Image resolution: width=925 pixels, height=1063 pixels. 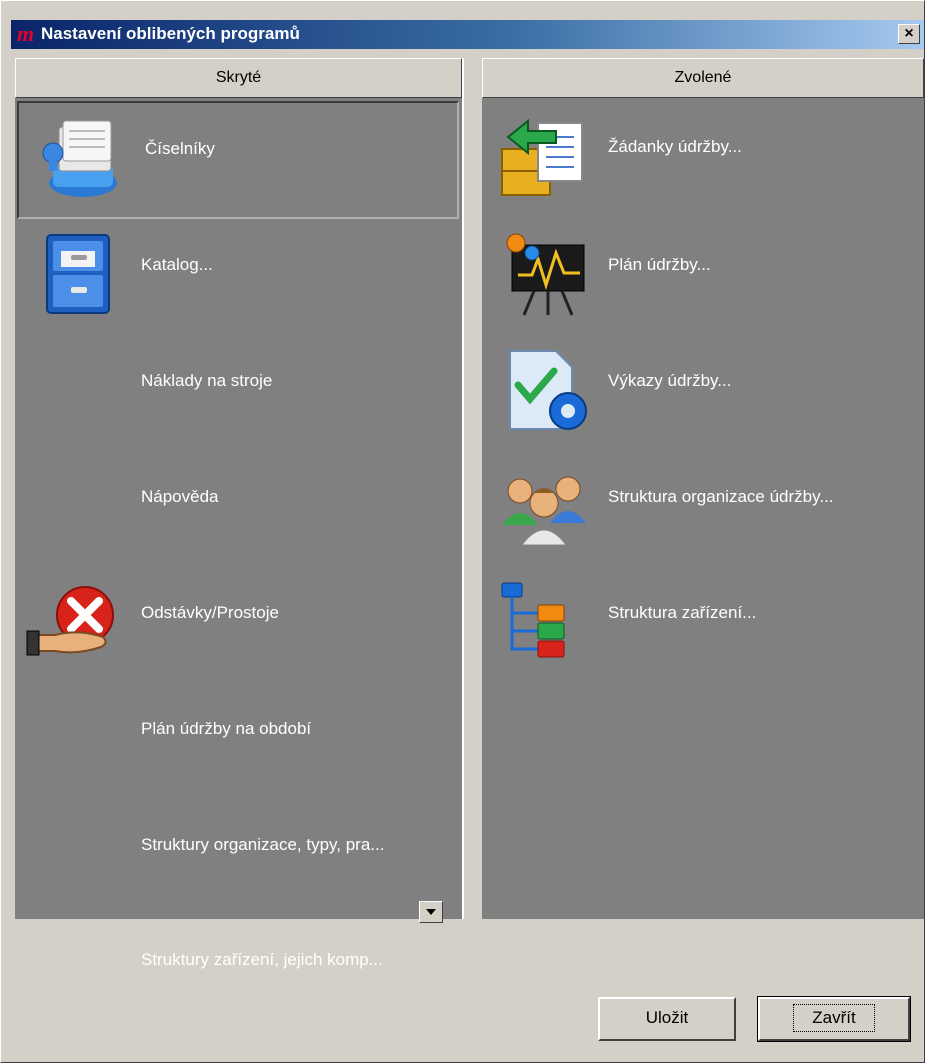 I want to click on save-button: Uložit, so click(x=667, y=1019).